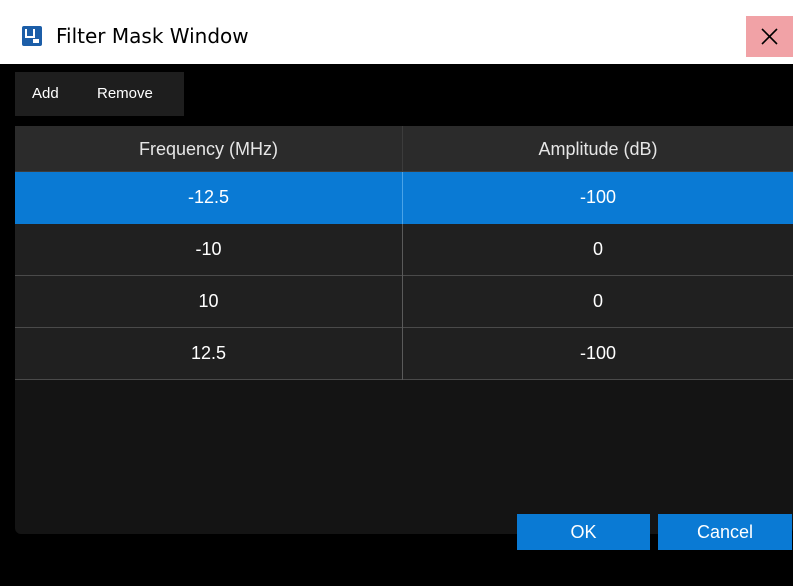 Image resolution: width=793 pixels, height=586 pixels. Describe the element at coordinates (208, 149) in the screenshot. I see `column-header-frequency: Frequency (MHz)` at that location.